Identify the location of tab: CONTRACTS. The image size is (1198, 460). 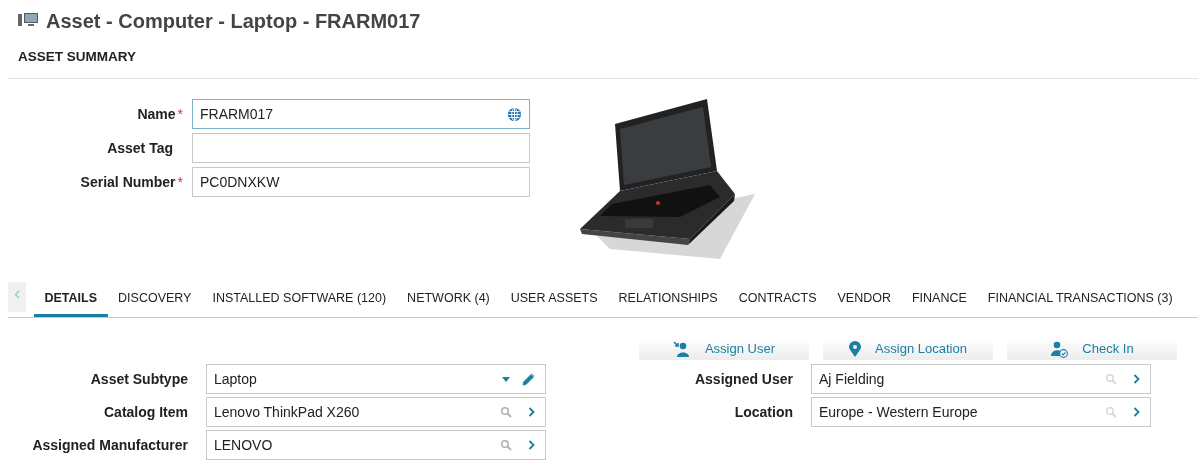
(777, 300).